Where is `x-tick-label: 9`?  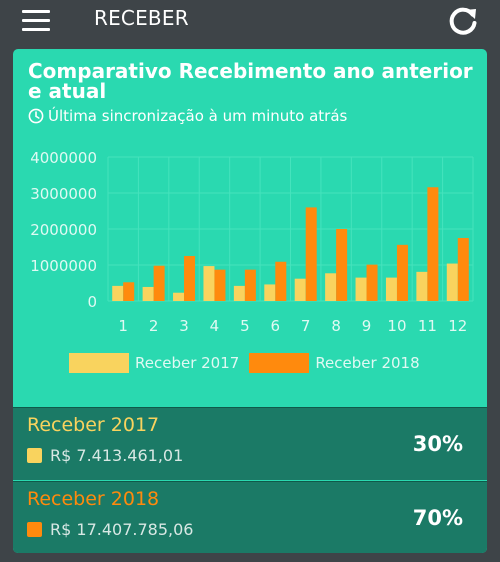
x-tick-label: 9 is located at coordinates (367, 326).